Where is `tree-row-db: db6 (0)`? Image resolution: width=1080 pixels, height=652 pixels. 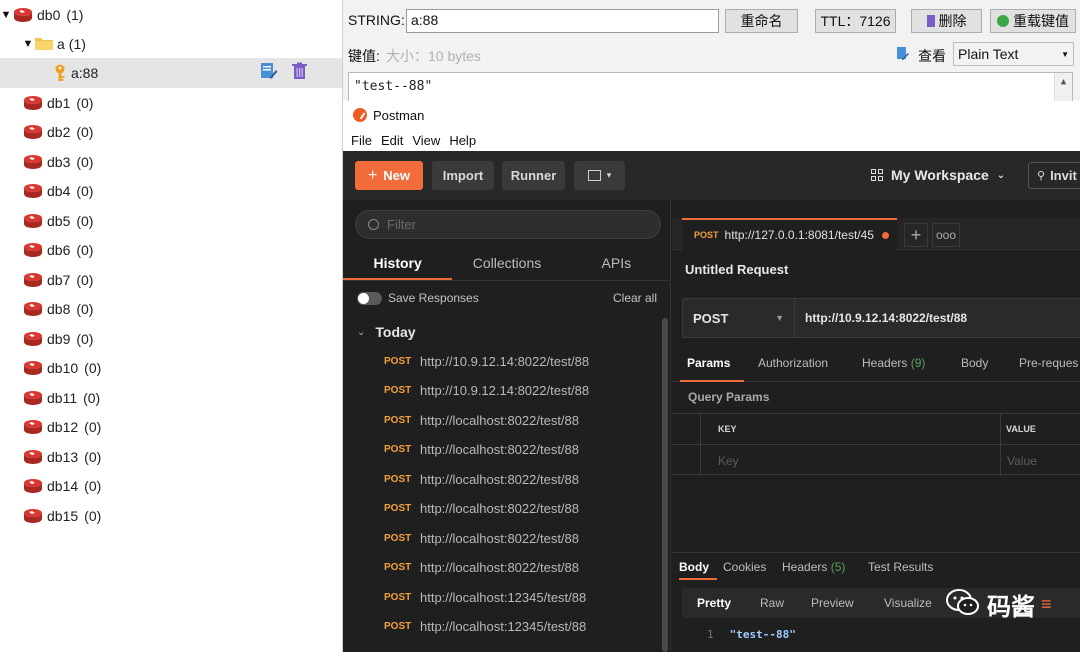 tree-row-db: db6 (0) is located at coordinates (171, 251).